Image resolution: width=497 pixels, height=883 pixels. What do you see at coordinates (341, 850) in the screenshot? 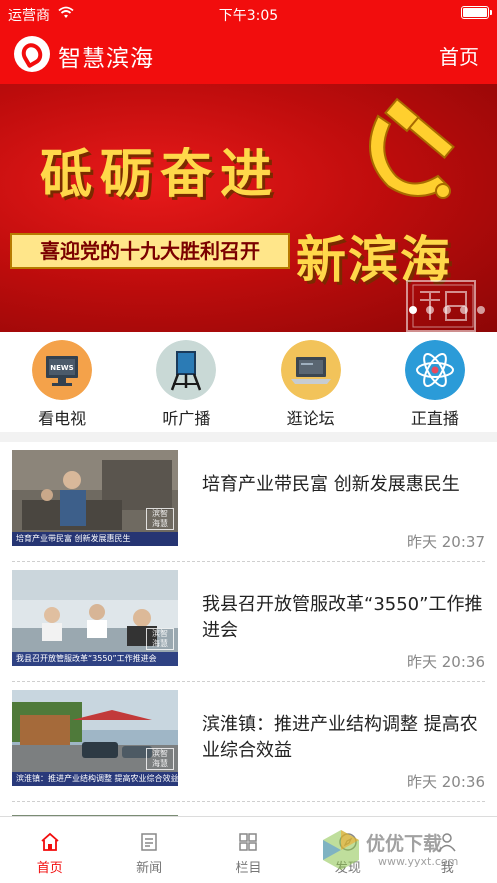
I see `watermark-logo-icon` at bounding box center [341, 850].